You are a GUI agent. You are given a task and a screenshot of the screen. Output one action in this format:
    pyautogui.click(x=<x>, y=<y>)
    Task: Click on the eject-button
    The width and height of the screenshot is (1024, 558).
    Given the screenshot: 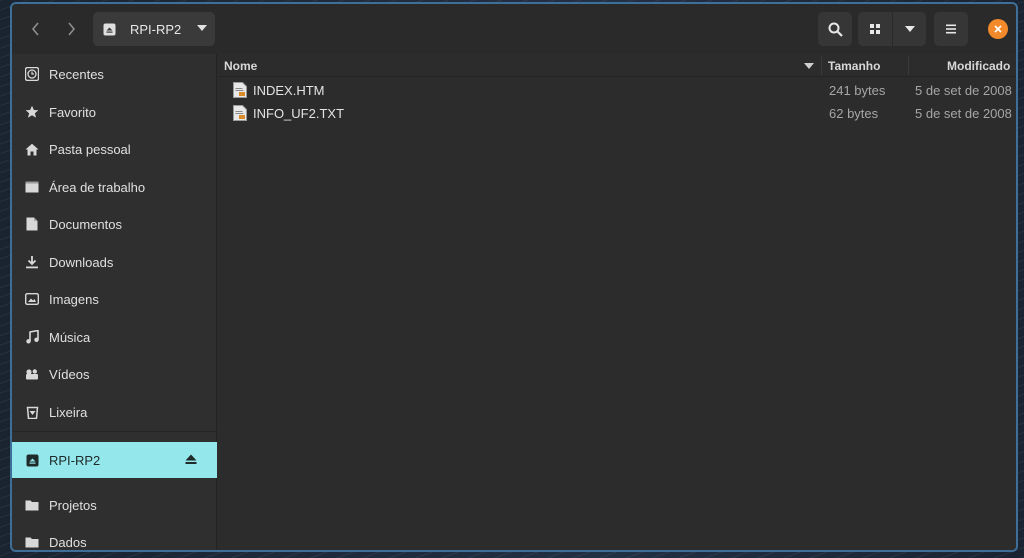 What is the action you would take?
    pyautogui.click(x=191, y=460)
    